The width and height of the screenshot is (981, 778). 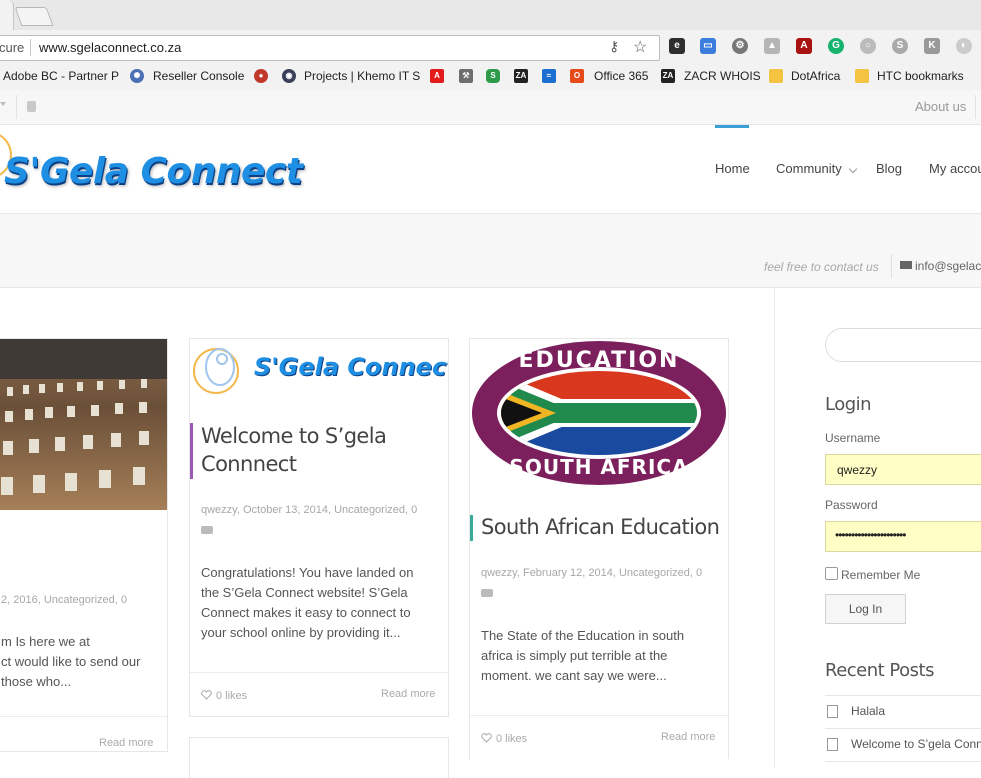 I want to click on bookmark-office365: Office 365, so click(x=621, y=76).